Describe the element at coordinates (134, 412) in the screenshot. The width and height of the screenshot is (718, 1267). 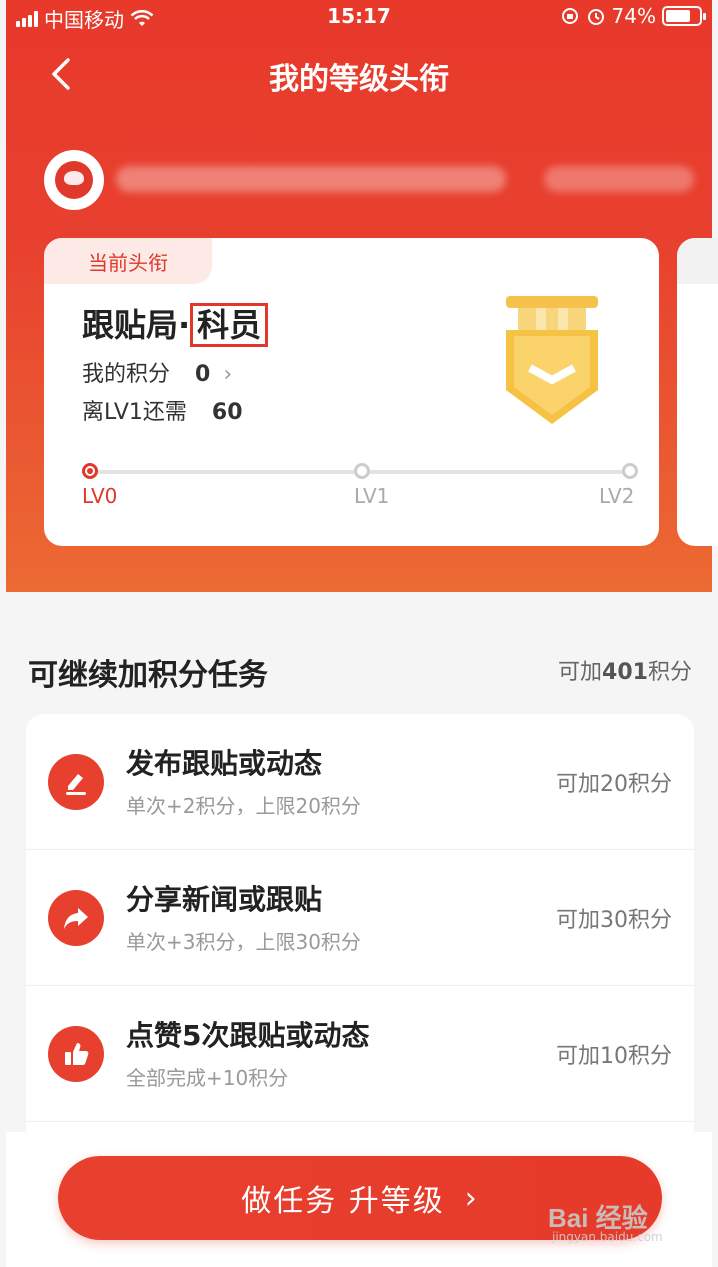
I see `need-label: 离LV1还需` at that location.